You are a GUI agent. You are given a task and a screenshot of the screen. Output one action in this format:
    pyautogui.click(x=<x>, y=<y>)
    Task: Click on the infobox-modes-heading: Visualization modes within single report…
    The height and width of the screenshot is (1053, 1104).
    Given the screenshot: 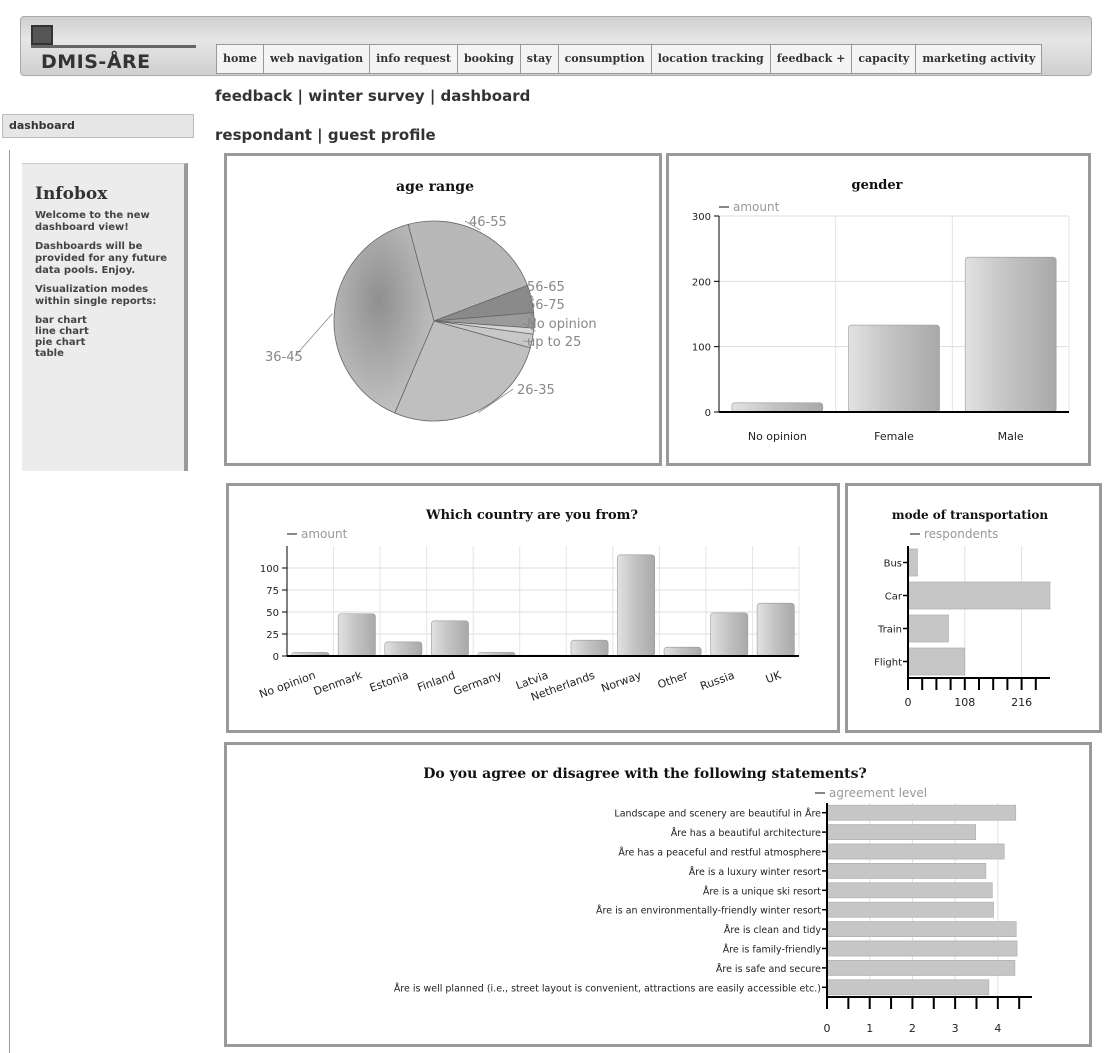 What is the action you would take?
    pyautogui.click(x=96, y=295)
    